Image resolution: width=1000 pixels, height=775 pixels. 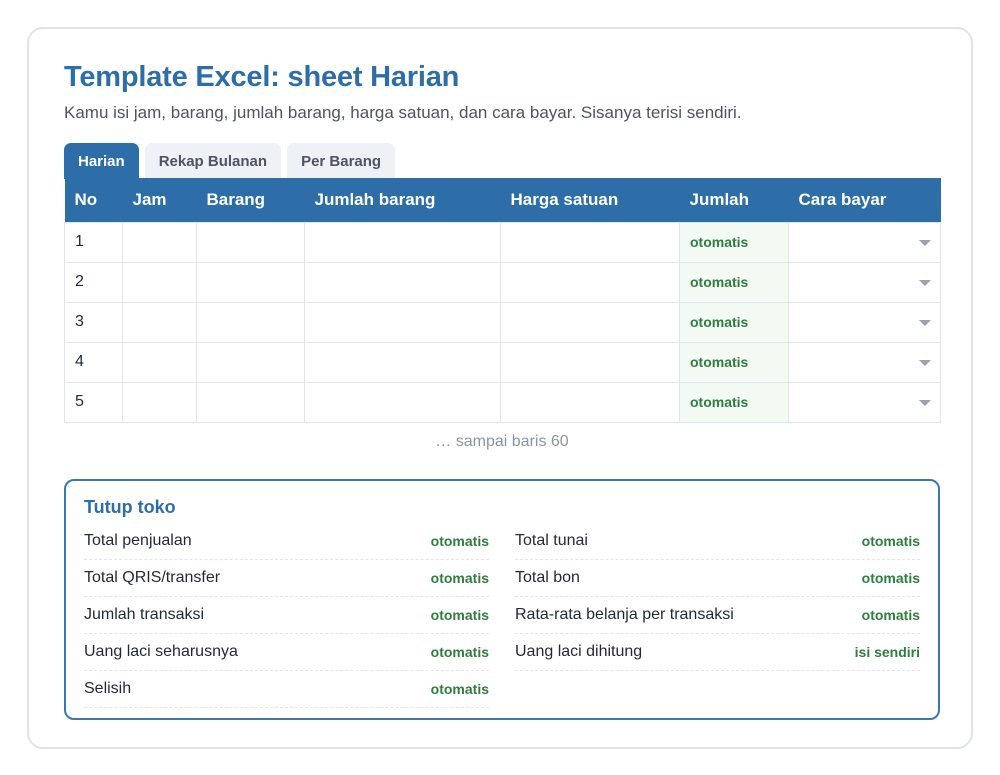 What do you see at coordinates (286, 578) in the screenshot?
I see `summary-row: Total QRIS/transfer otomatis` at bounding box center [286, 578].